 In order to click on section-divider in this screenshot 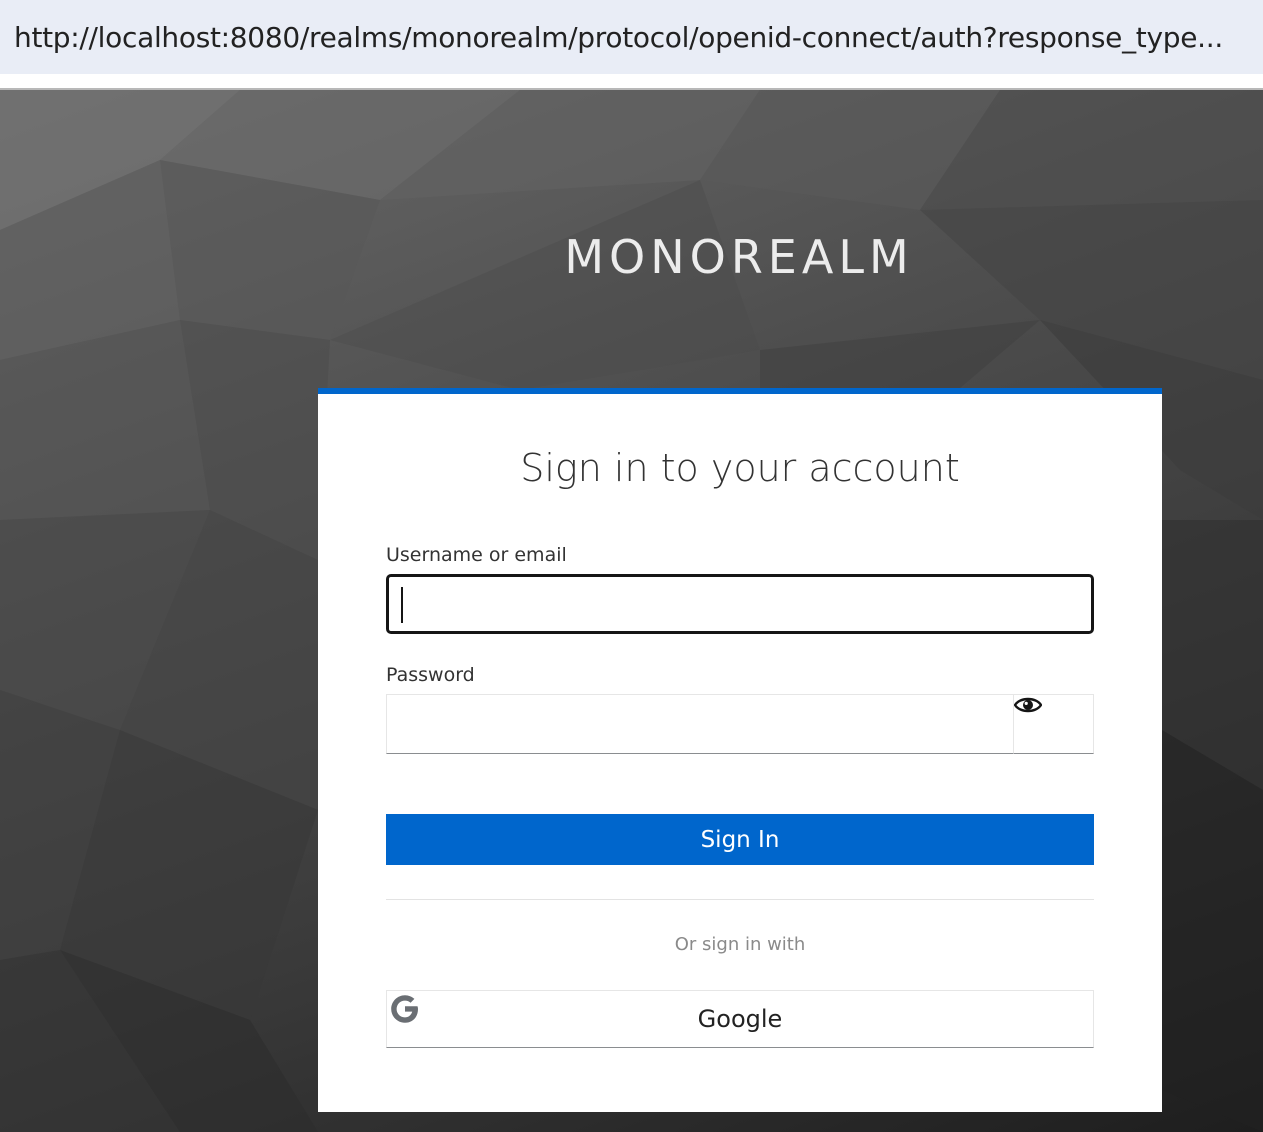, I will do `click(740, 899)`.